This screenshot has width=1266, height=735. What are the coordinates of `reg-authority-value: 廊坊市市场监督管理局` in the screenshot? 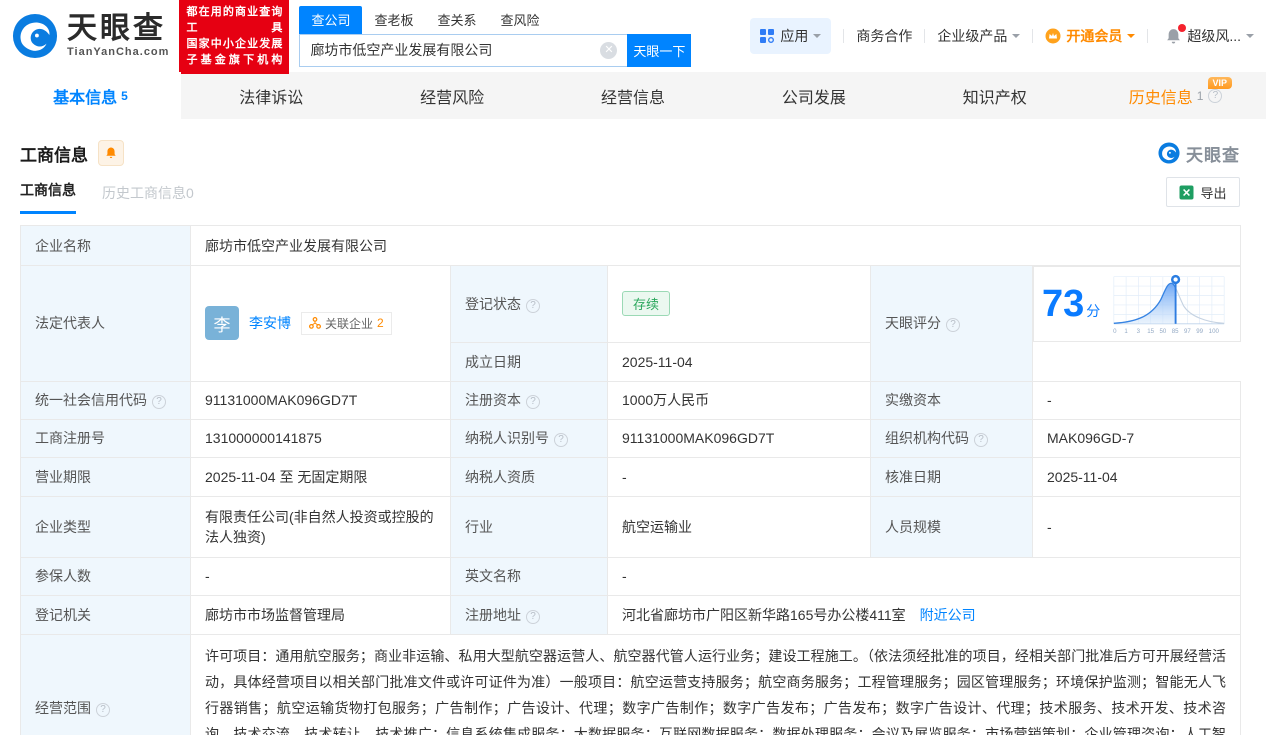 It's located at (320, 614).